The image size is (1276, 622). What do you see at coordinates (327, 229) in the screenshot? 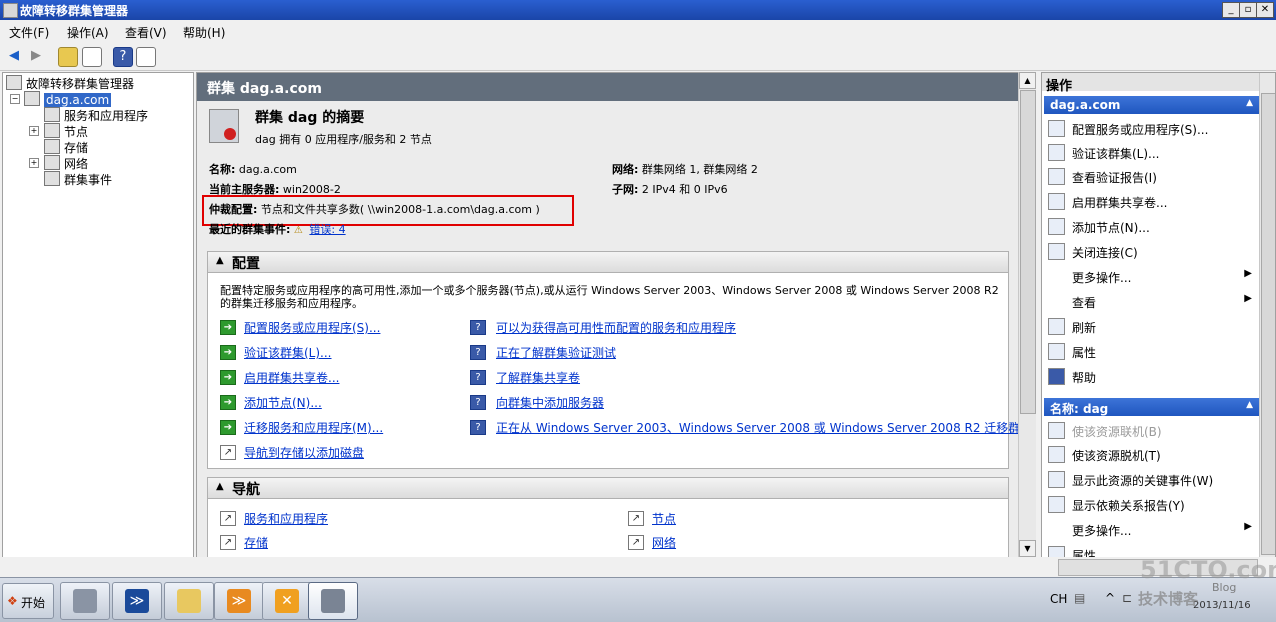
I see `events-link: 错误: 4` at bounding box center [327, 229].